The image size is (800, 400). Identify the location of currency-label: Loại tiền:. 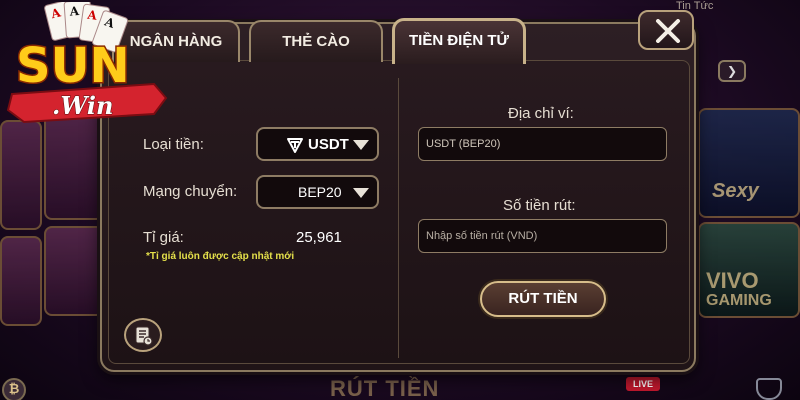
(173, 144).